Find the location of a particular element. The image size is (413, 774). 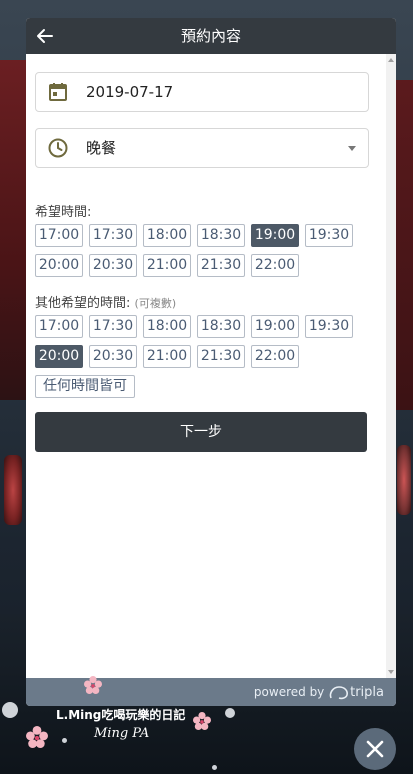

modal-header: 預約內容 is located at coordinates (211, 36).